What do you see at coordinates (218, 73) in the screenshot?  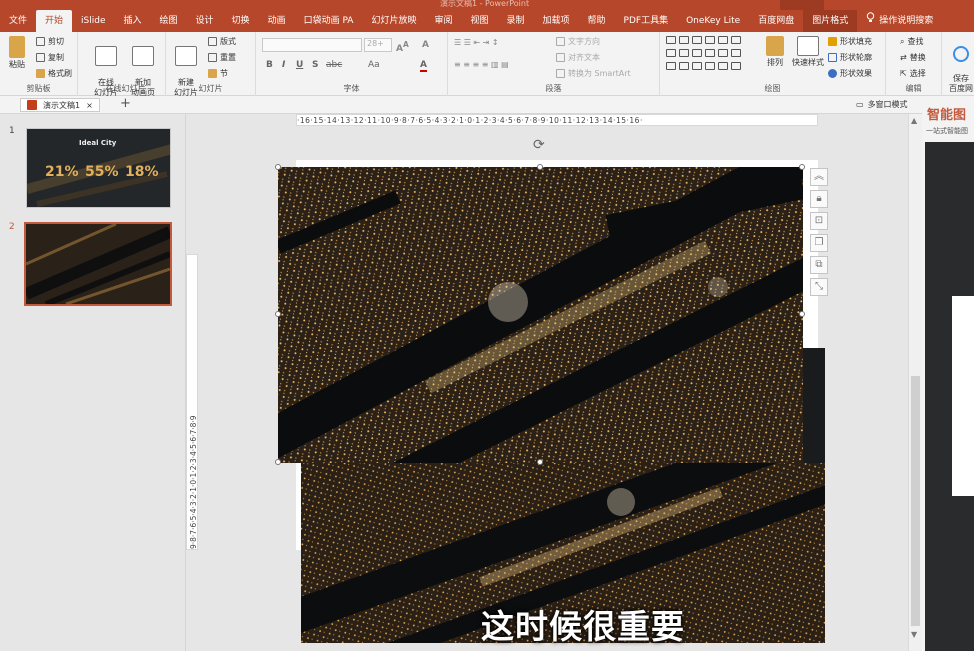 I see `section-button: 节` at bounding box center [218, 73].